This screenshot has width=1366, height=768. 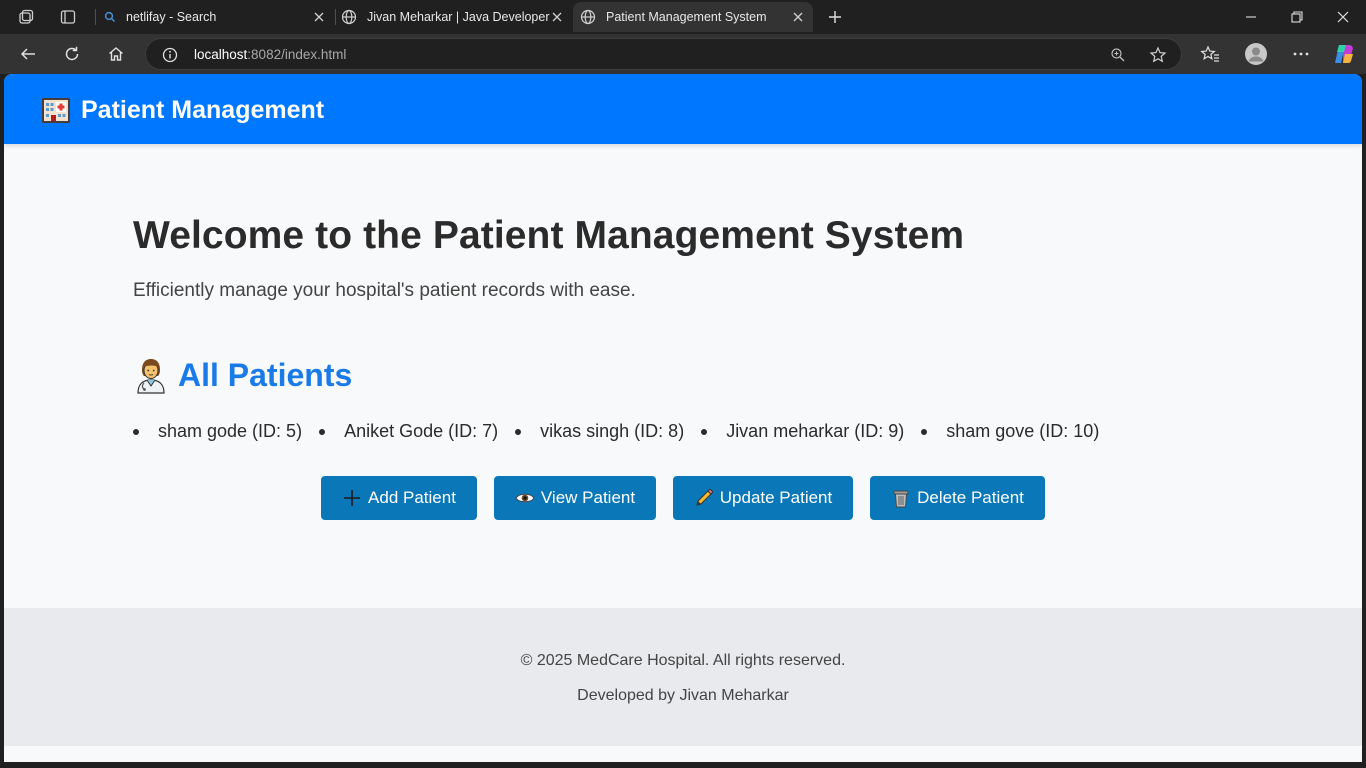 What do you see at coordinates (95, 17) in the screenshot?
I see `tab-separator` at bounding box center [95, 17].